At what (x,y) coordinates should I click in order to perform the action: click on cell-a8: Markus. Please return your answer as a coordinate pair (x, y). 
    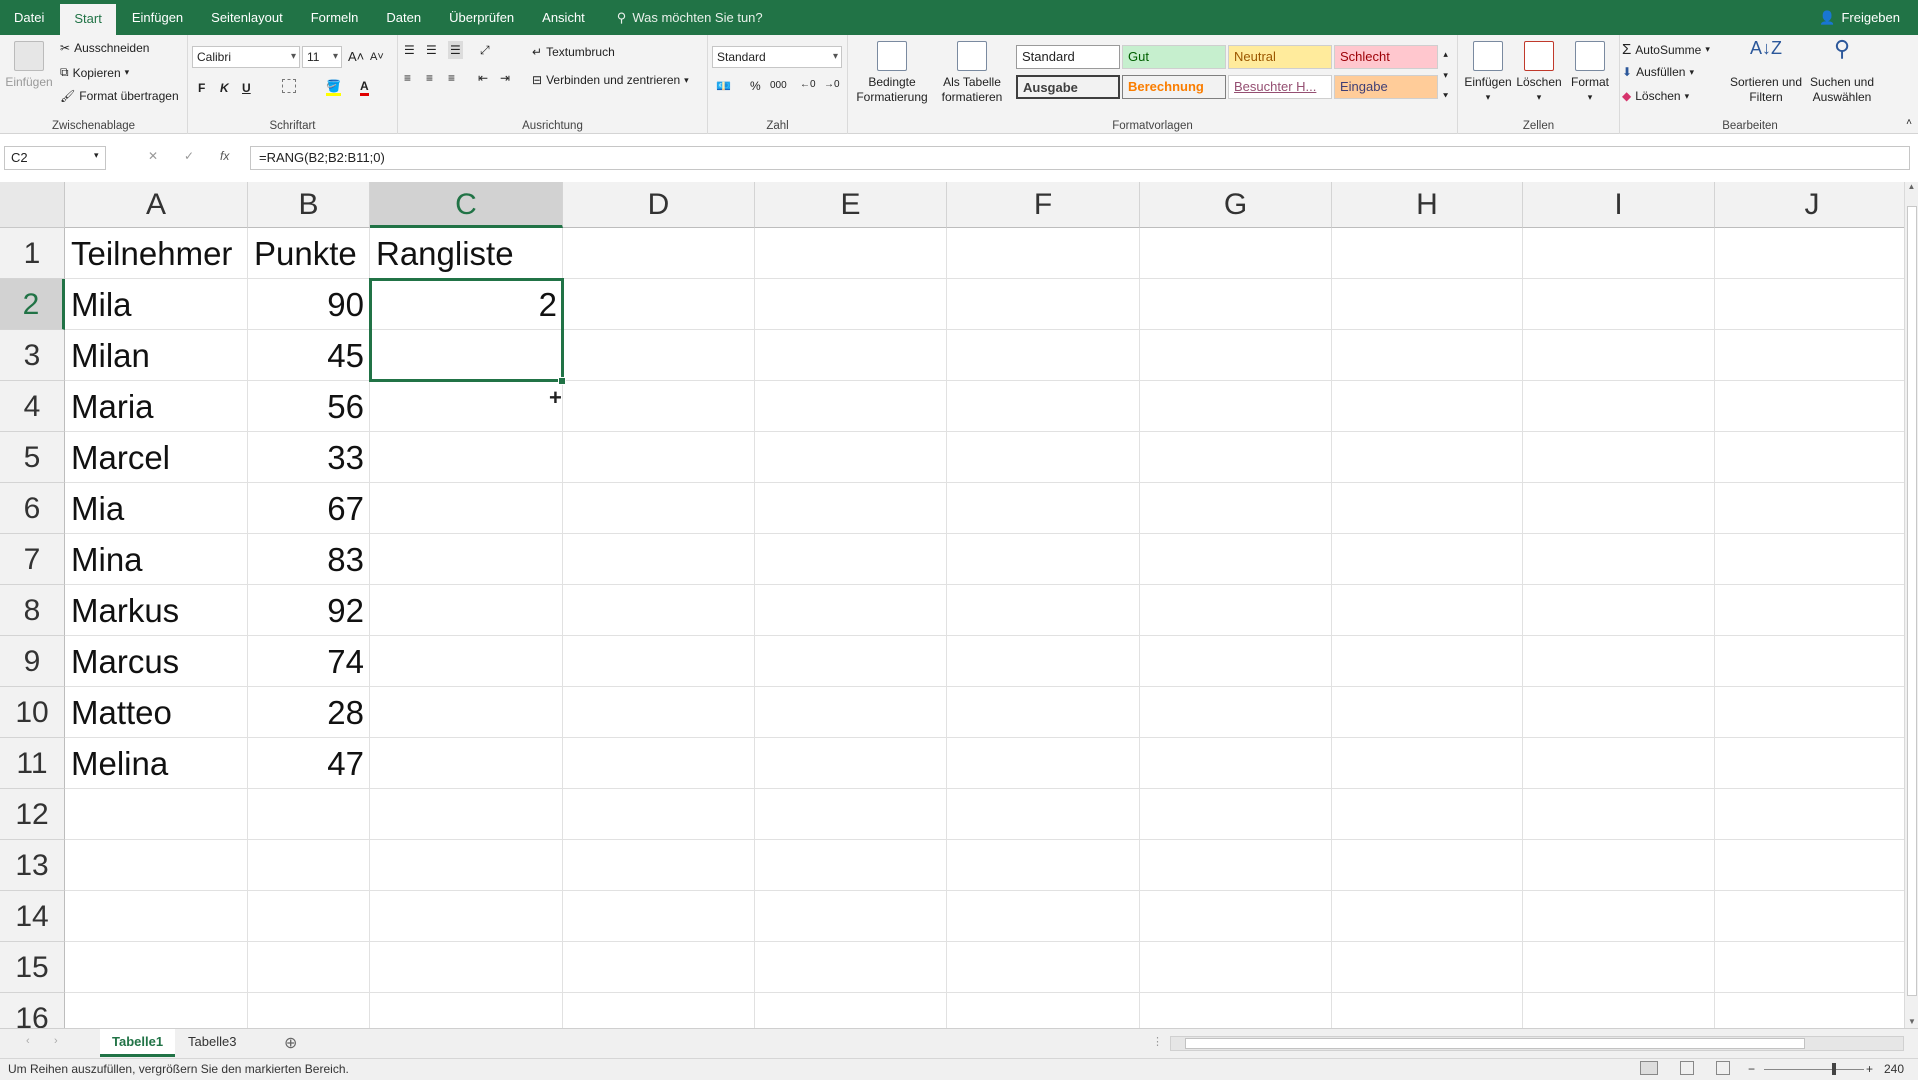
    Looking at the image, I should click on (156, 610).